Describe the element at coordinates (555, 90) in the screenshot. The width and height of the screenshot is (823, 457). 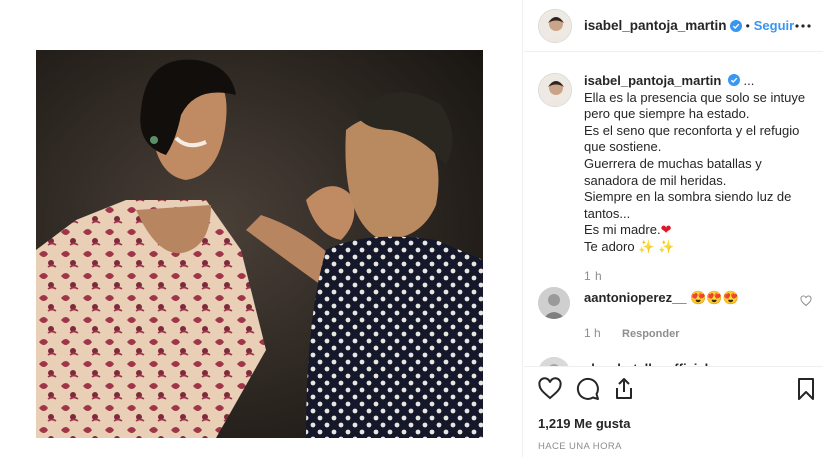
I see `caption-avatar` at that location.